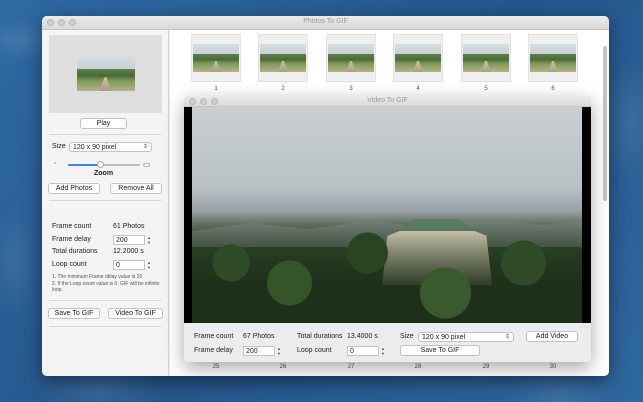 Image resolution: width=643 pixels, height=402 pixels. I want to click on zoom-label: Zoom, so click(104, 173).